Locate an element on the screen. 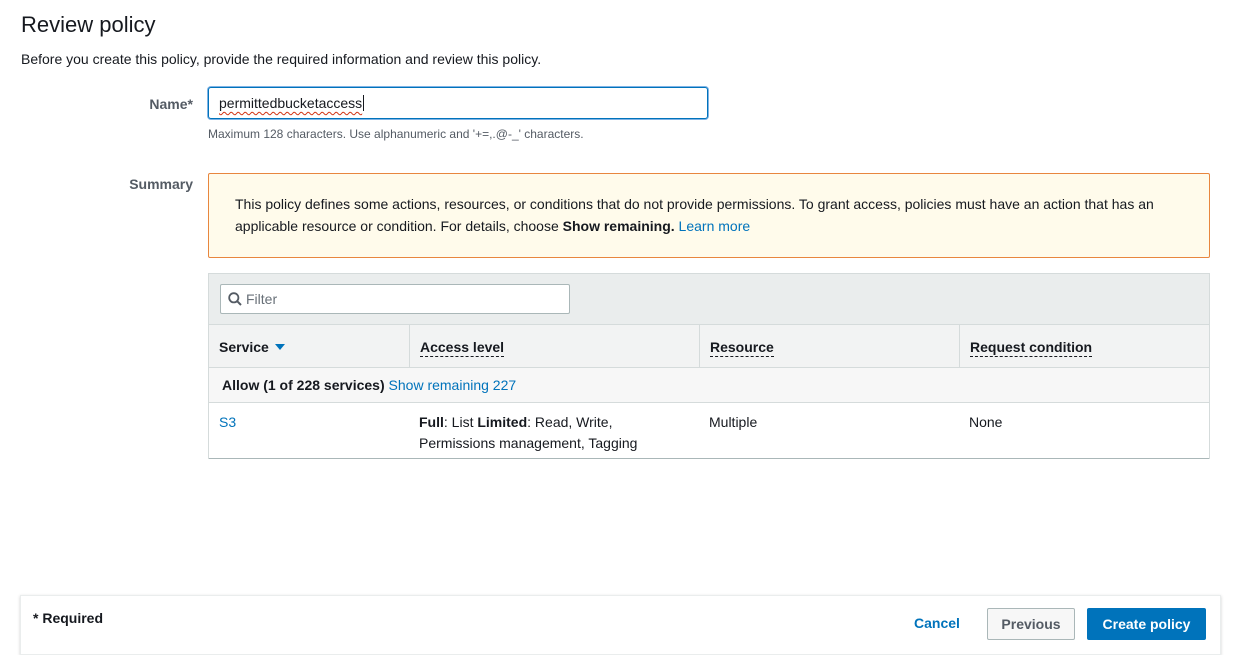 The image size is (1257, 655). required-note: * Required is located at coordinates (68, 618).